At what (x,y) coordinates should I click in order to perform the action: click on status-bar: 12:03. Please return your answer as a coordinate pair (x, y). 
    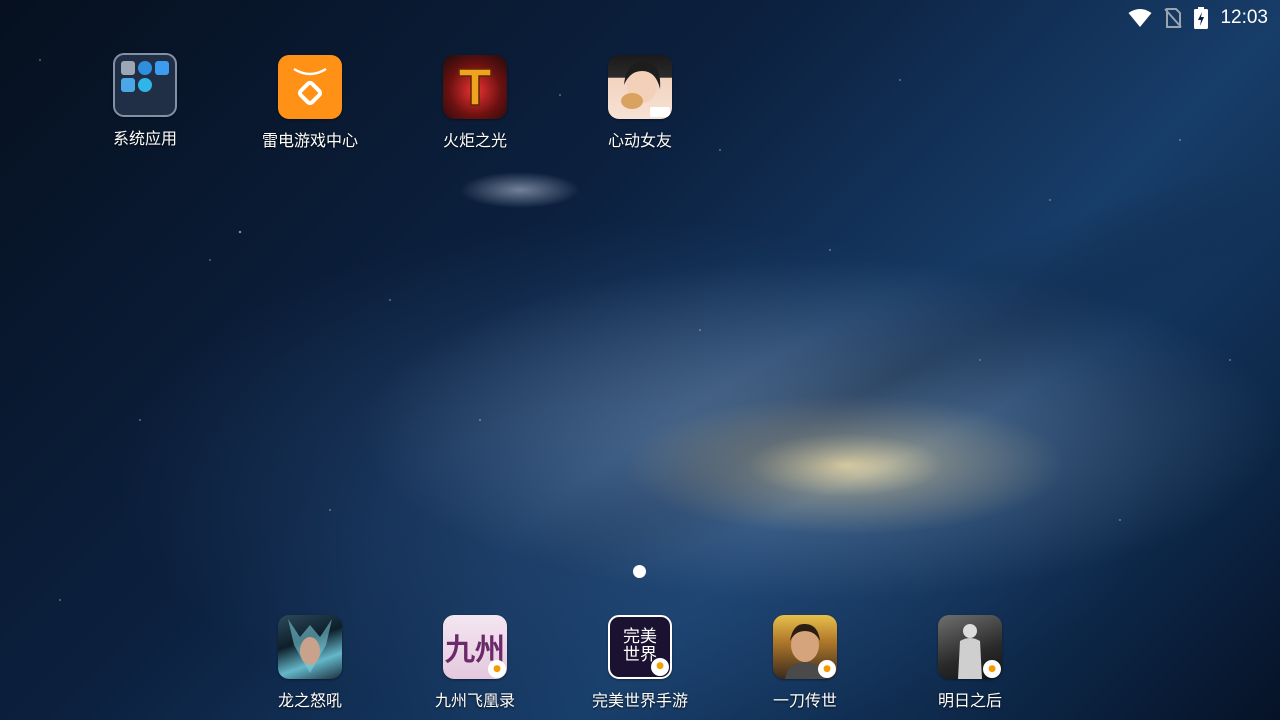
    Looking at the image, I should click on (1180, 18).